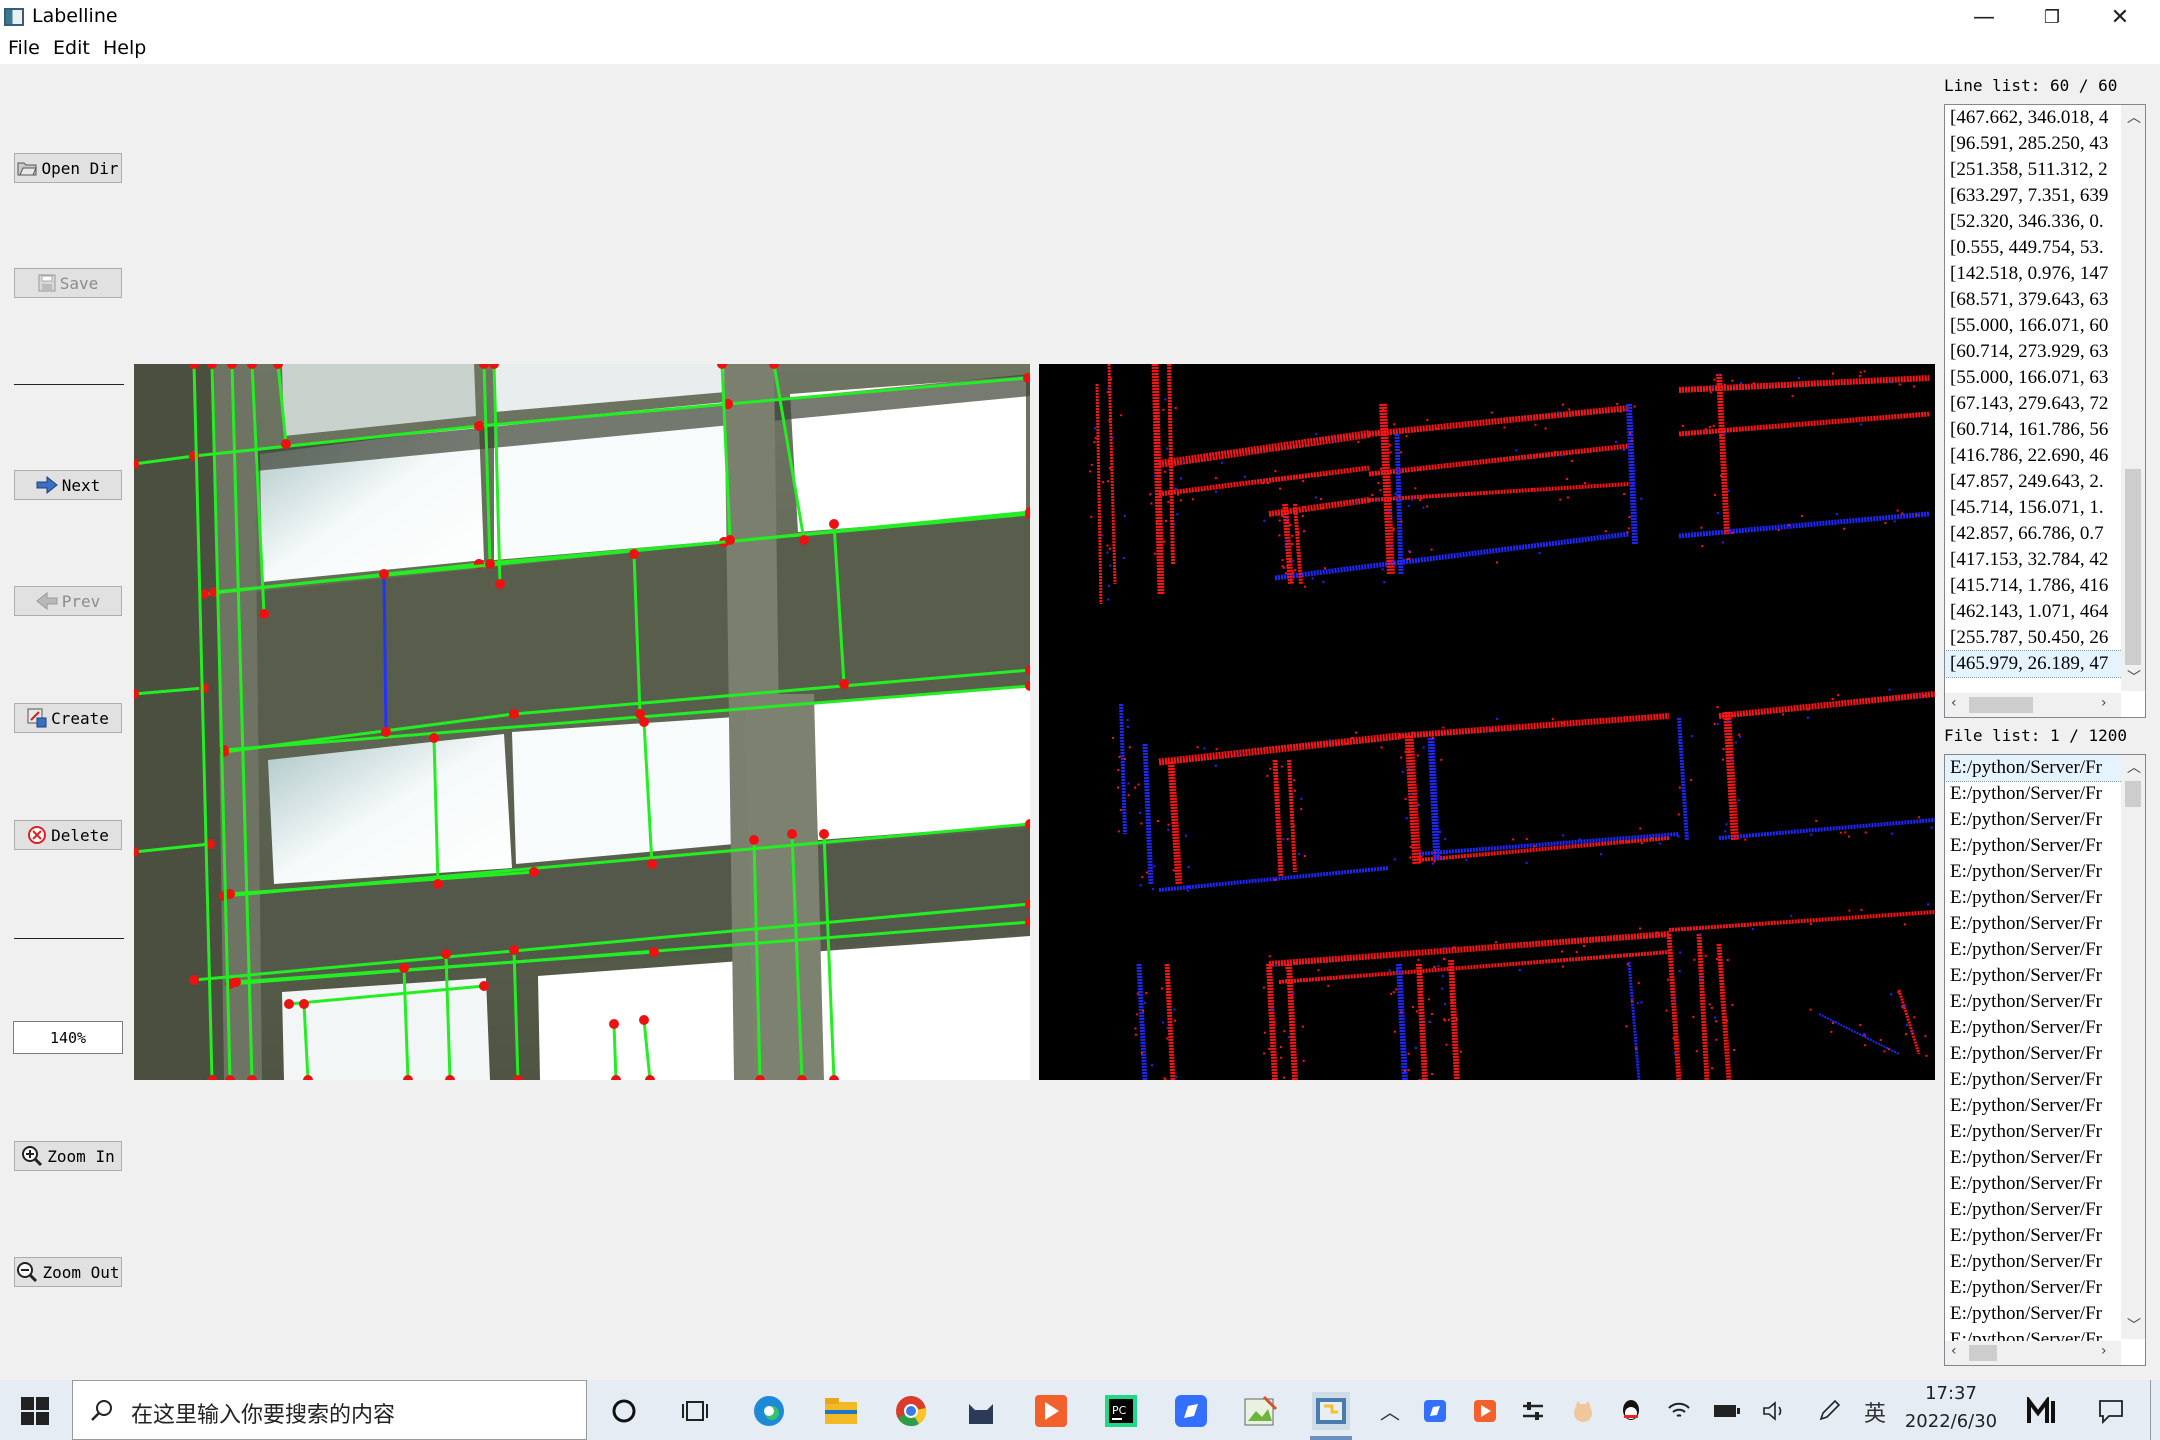  I want to click on windows-start-icon, so click(35, 1411).